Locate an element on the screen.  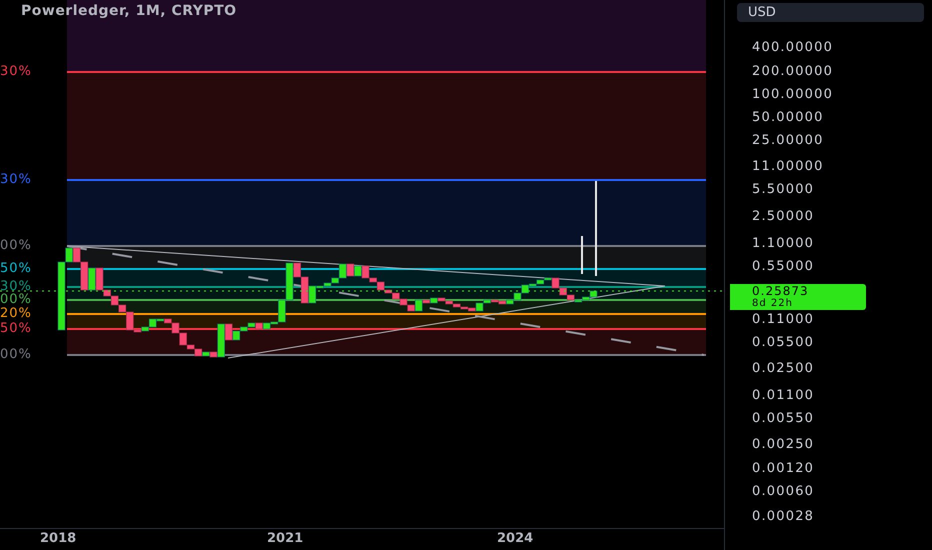
last-price-value: 0.25873 is located at coordinates (781, 291).